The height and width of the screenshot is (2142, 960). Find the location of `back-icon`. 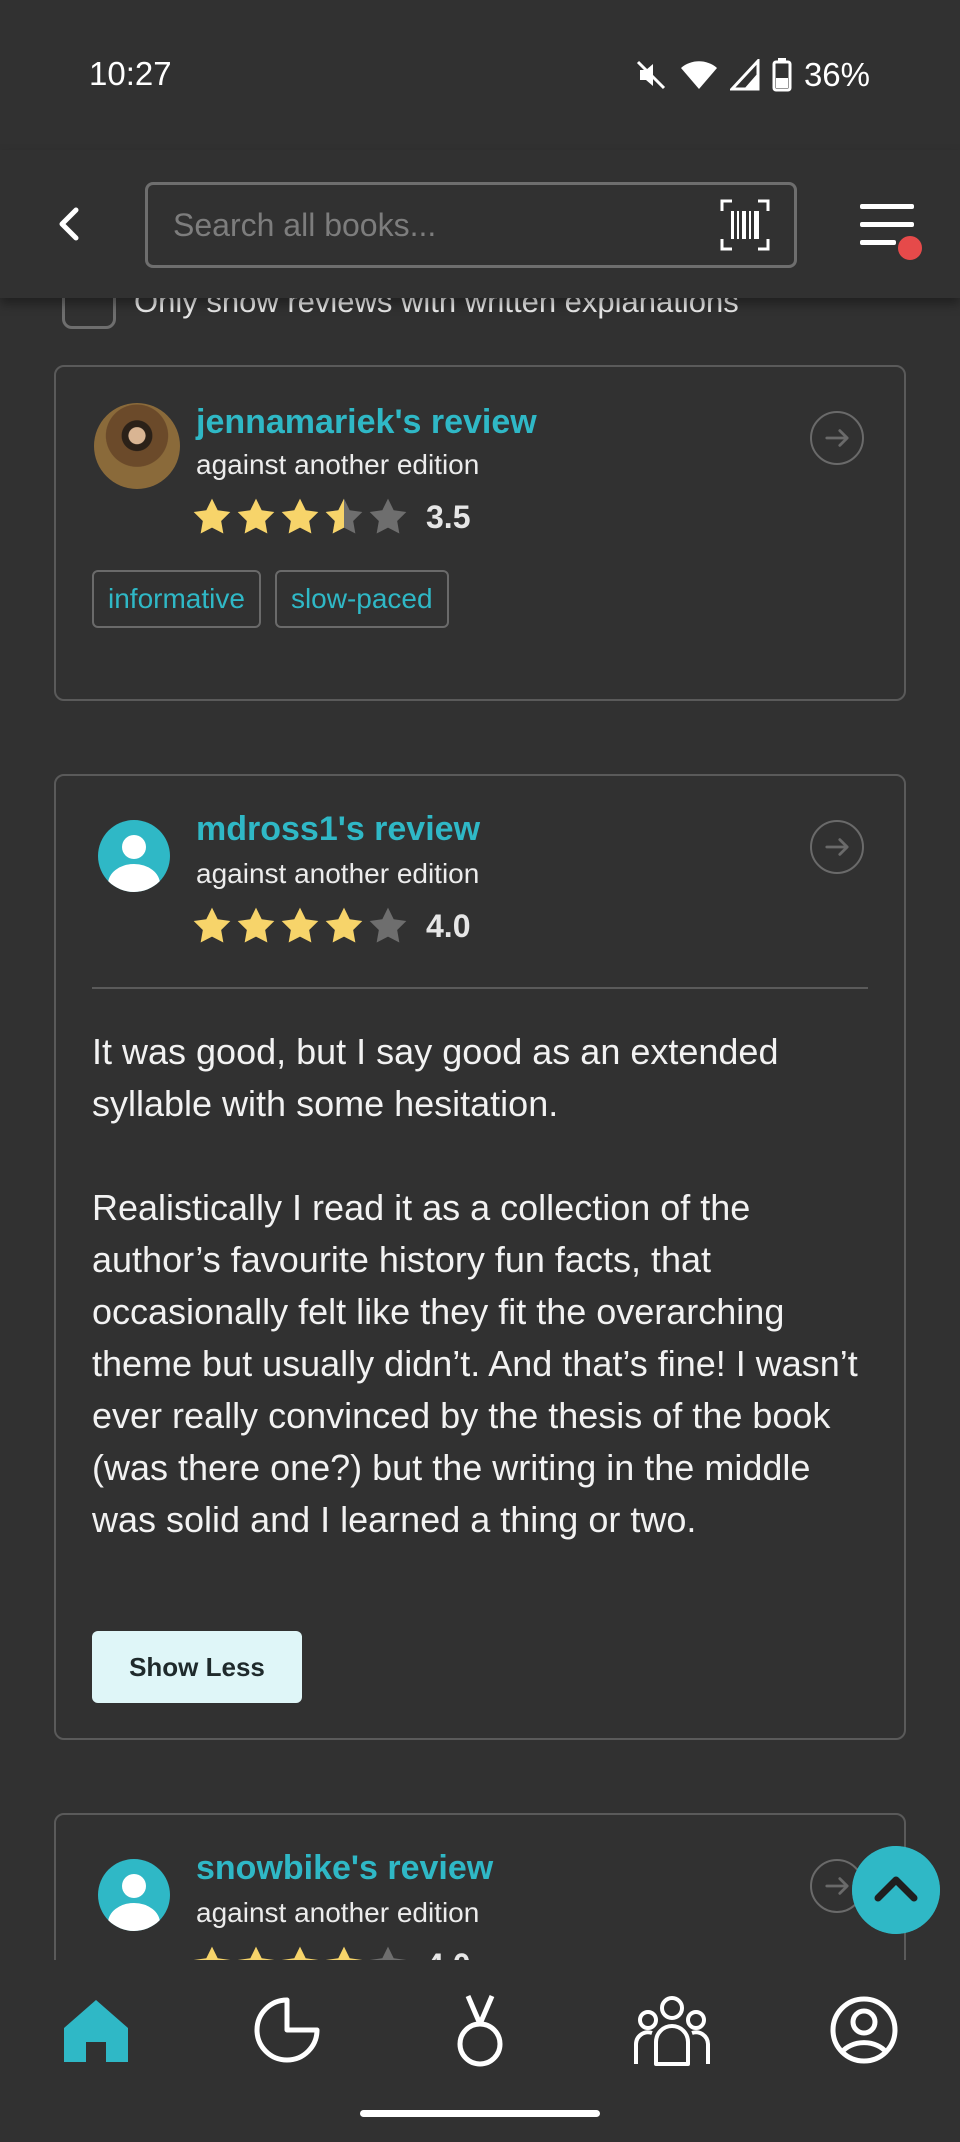

back-icon is located at coordinates (70, 224).